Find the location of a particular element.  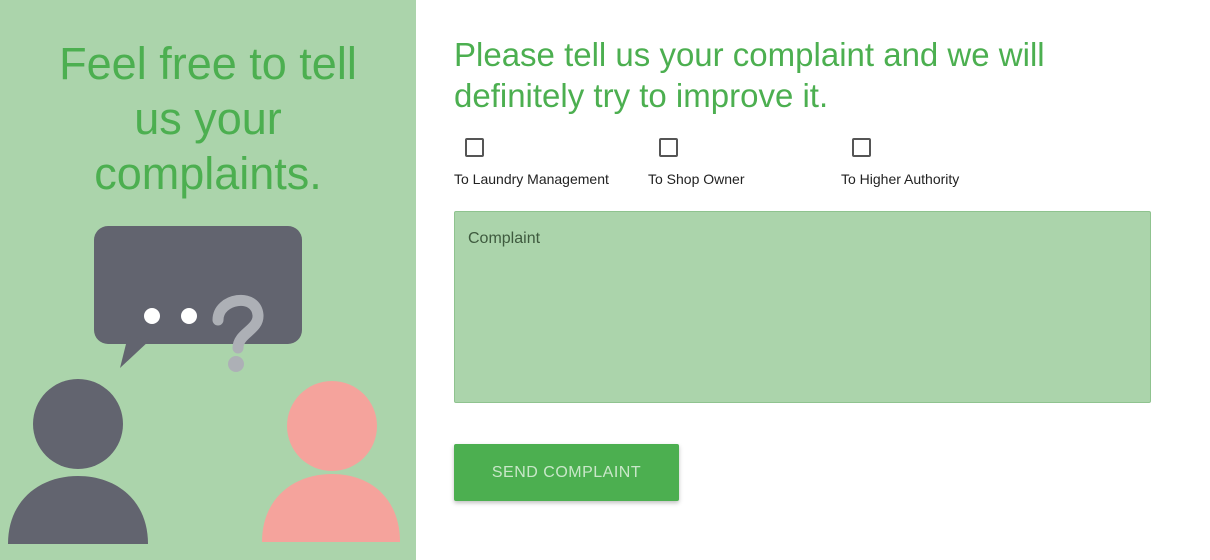

option-shop-owner: To Shop Owner is located at coordinates (696, 162).